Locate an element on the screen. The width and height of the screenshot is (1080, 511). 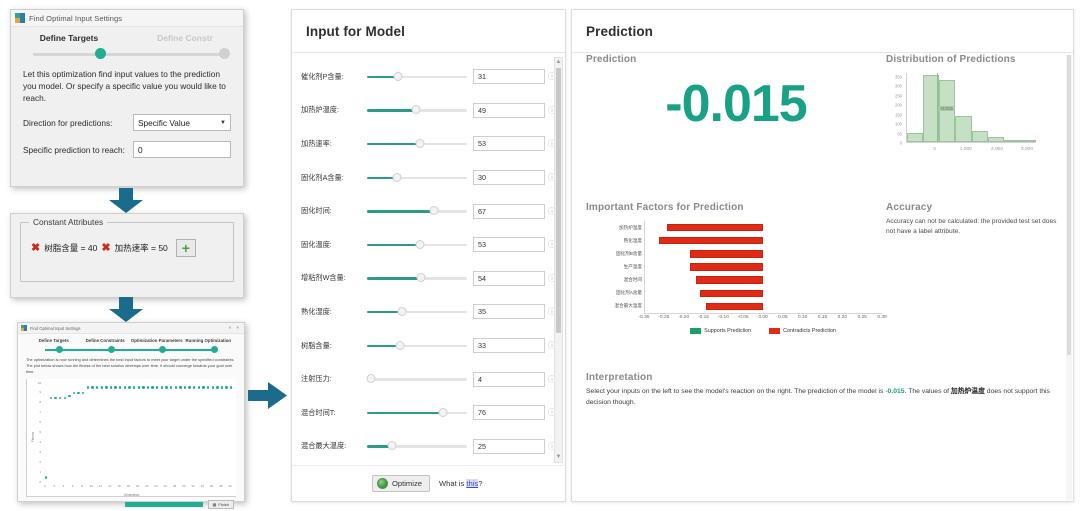
remove-constant-icon-2: ✖ is located at coordinates (105, 248).